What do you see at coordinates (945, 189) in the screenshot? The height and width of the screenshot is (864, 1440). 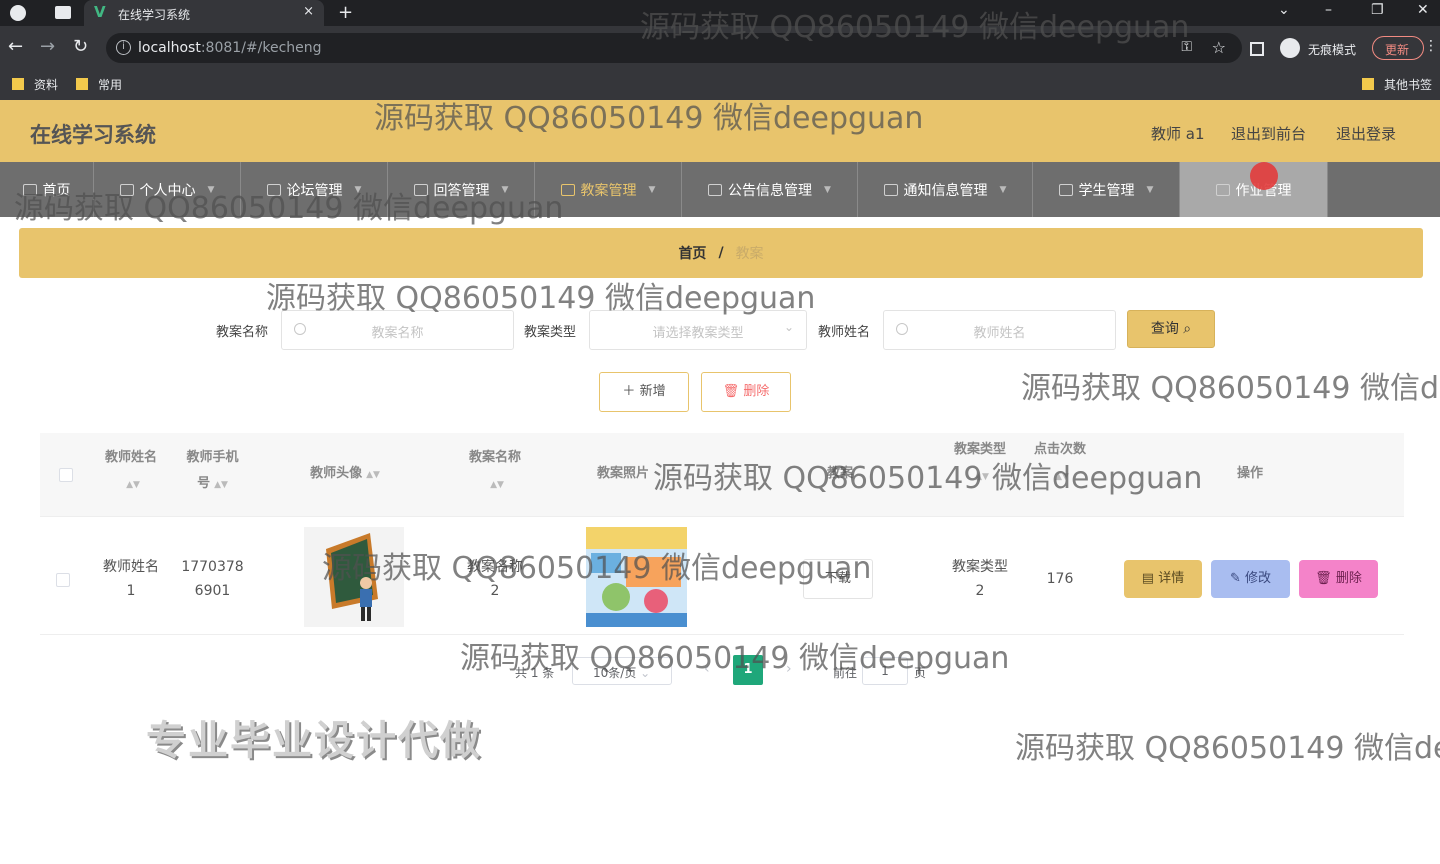 I see `menu-item-notifications: 通知信息管理 ▼` at bounding box center [945, 189].